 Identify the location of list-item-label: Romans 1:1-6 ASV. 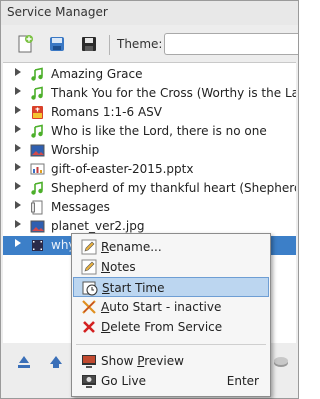
(106, 112).